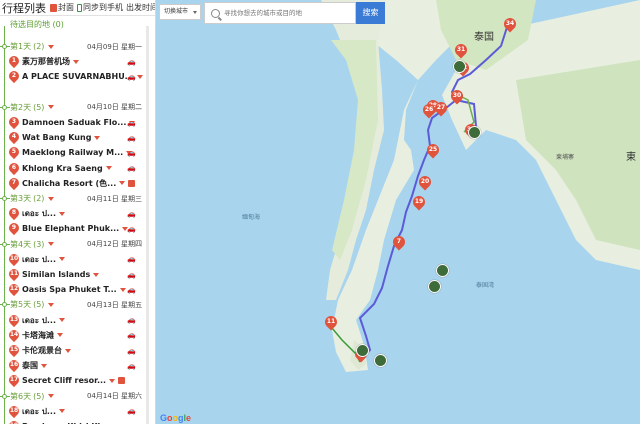  What do you see at coordinates (457, 96) in the screenshot?
I see `map-pin: 30` at bounding box center [457, 96].